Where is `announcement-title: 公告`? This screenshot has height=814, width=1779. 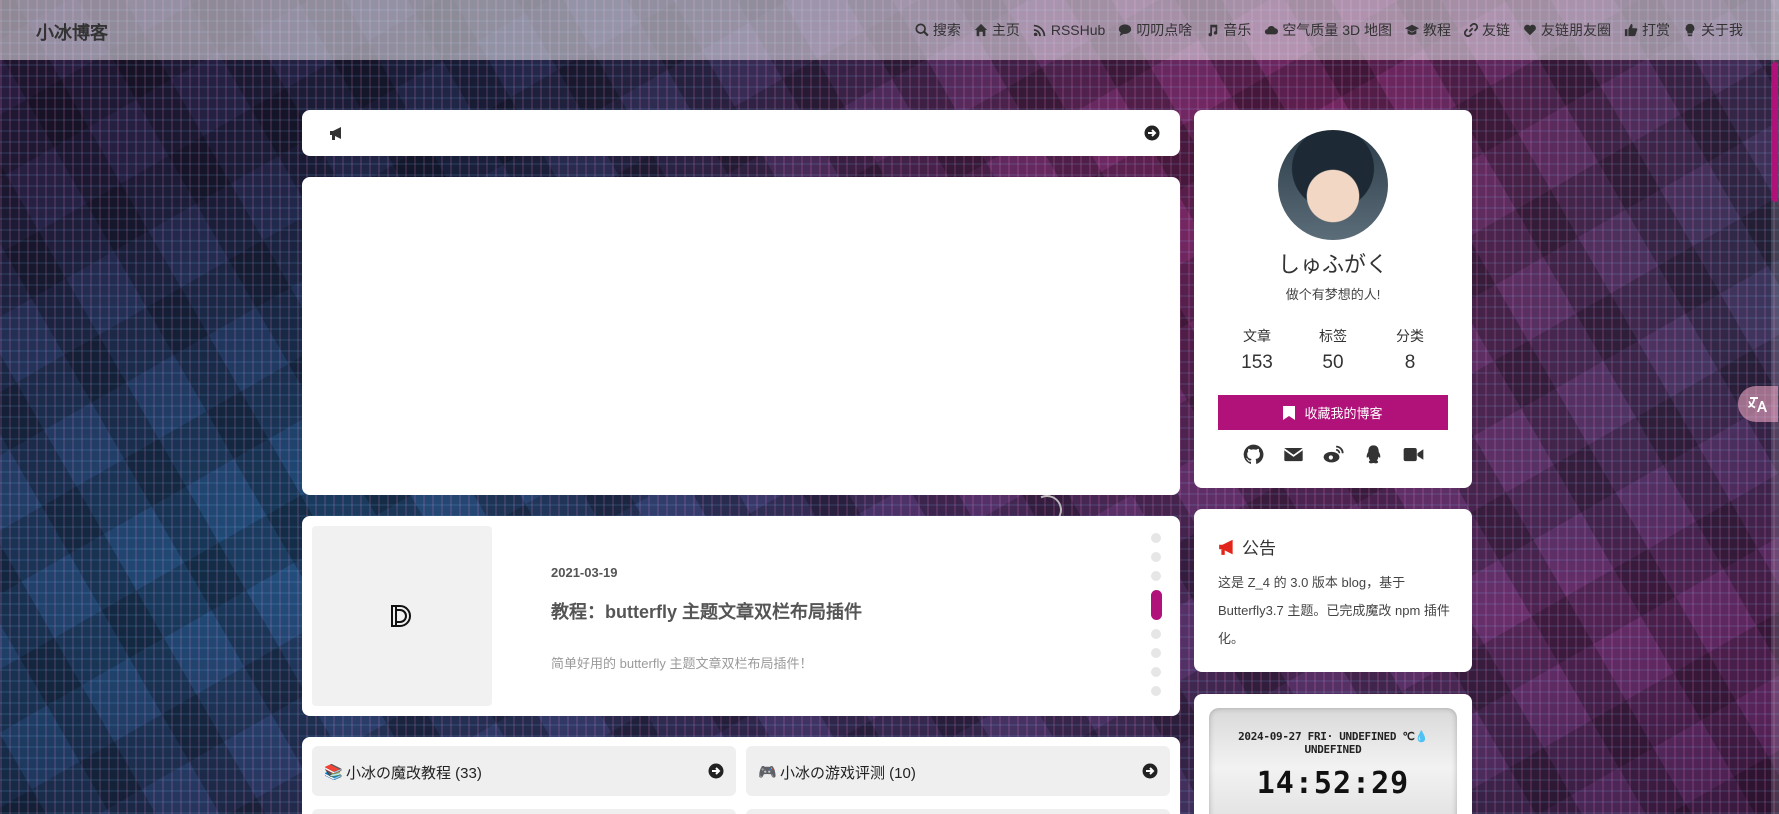 announcement-title: 公告 is located at coordinates (1259, 548).